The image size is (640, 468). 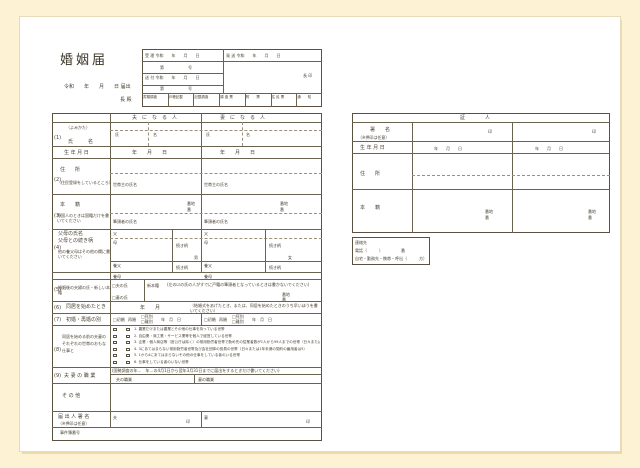 What do you see at coordinates (172, 77) in the screenshot?
I see `sent-date: 送 付 令和 年 月 日` at bounding box center [172, 77].